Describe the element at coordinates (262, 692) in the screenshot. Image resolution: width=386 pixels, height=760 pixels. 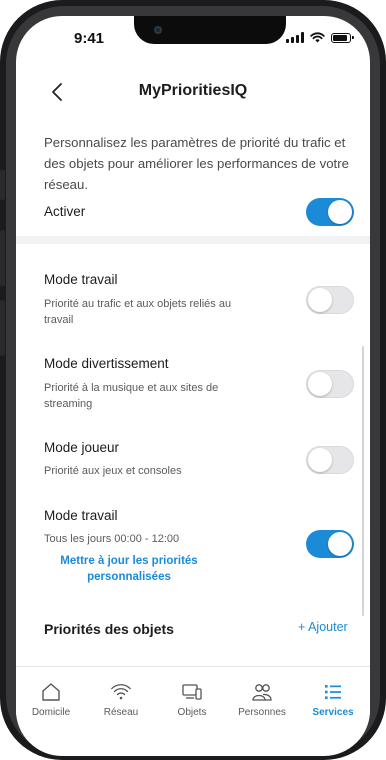
I see `people-icon` at that location.